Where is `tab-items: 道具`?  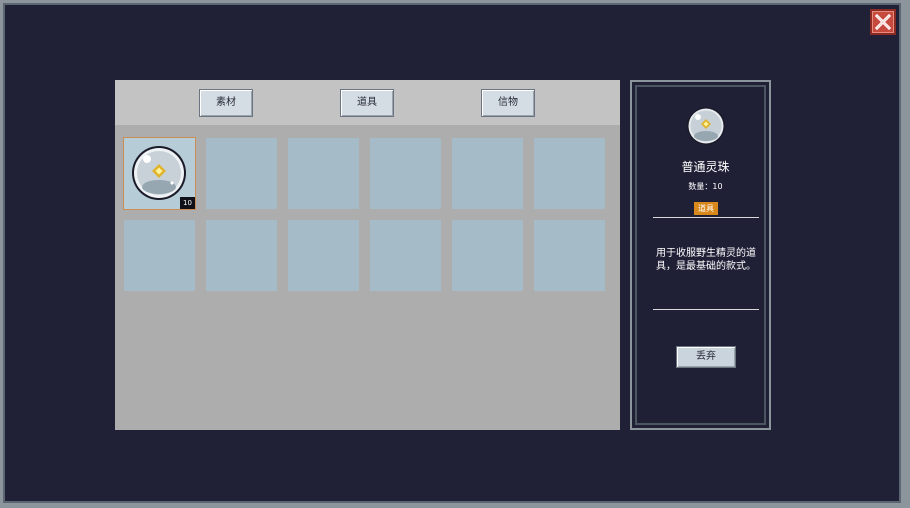 tab-items: 道具 is located at coordinates (367, 103).